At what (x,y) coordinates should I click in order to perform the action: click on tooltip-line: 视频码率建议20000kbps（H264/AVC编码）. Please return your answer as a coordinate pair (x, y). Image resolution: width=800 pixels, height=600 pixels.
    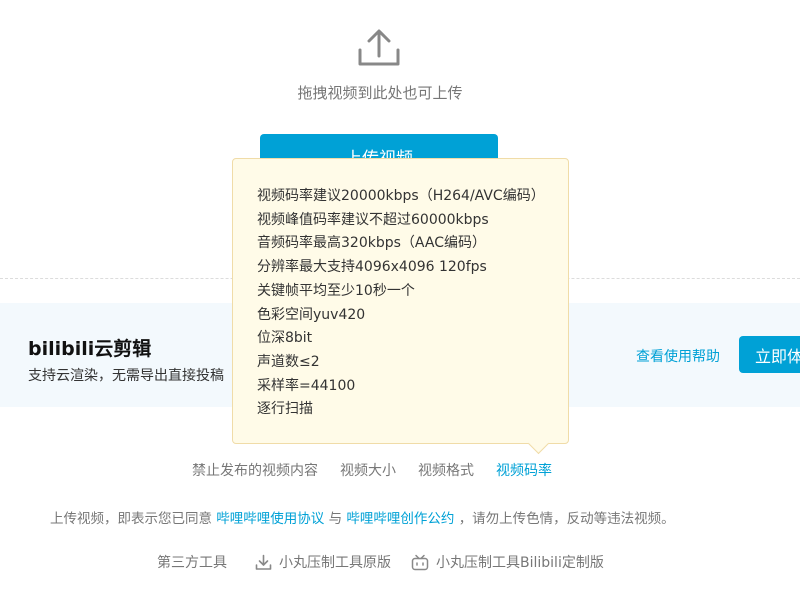
    Looking at the image, I should click on (401, 196).